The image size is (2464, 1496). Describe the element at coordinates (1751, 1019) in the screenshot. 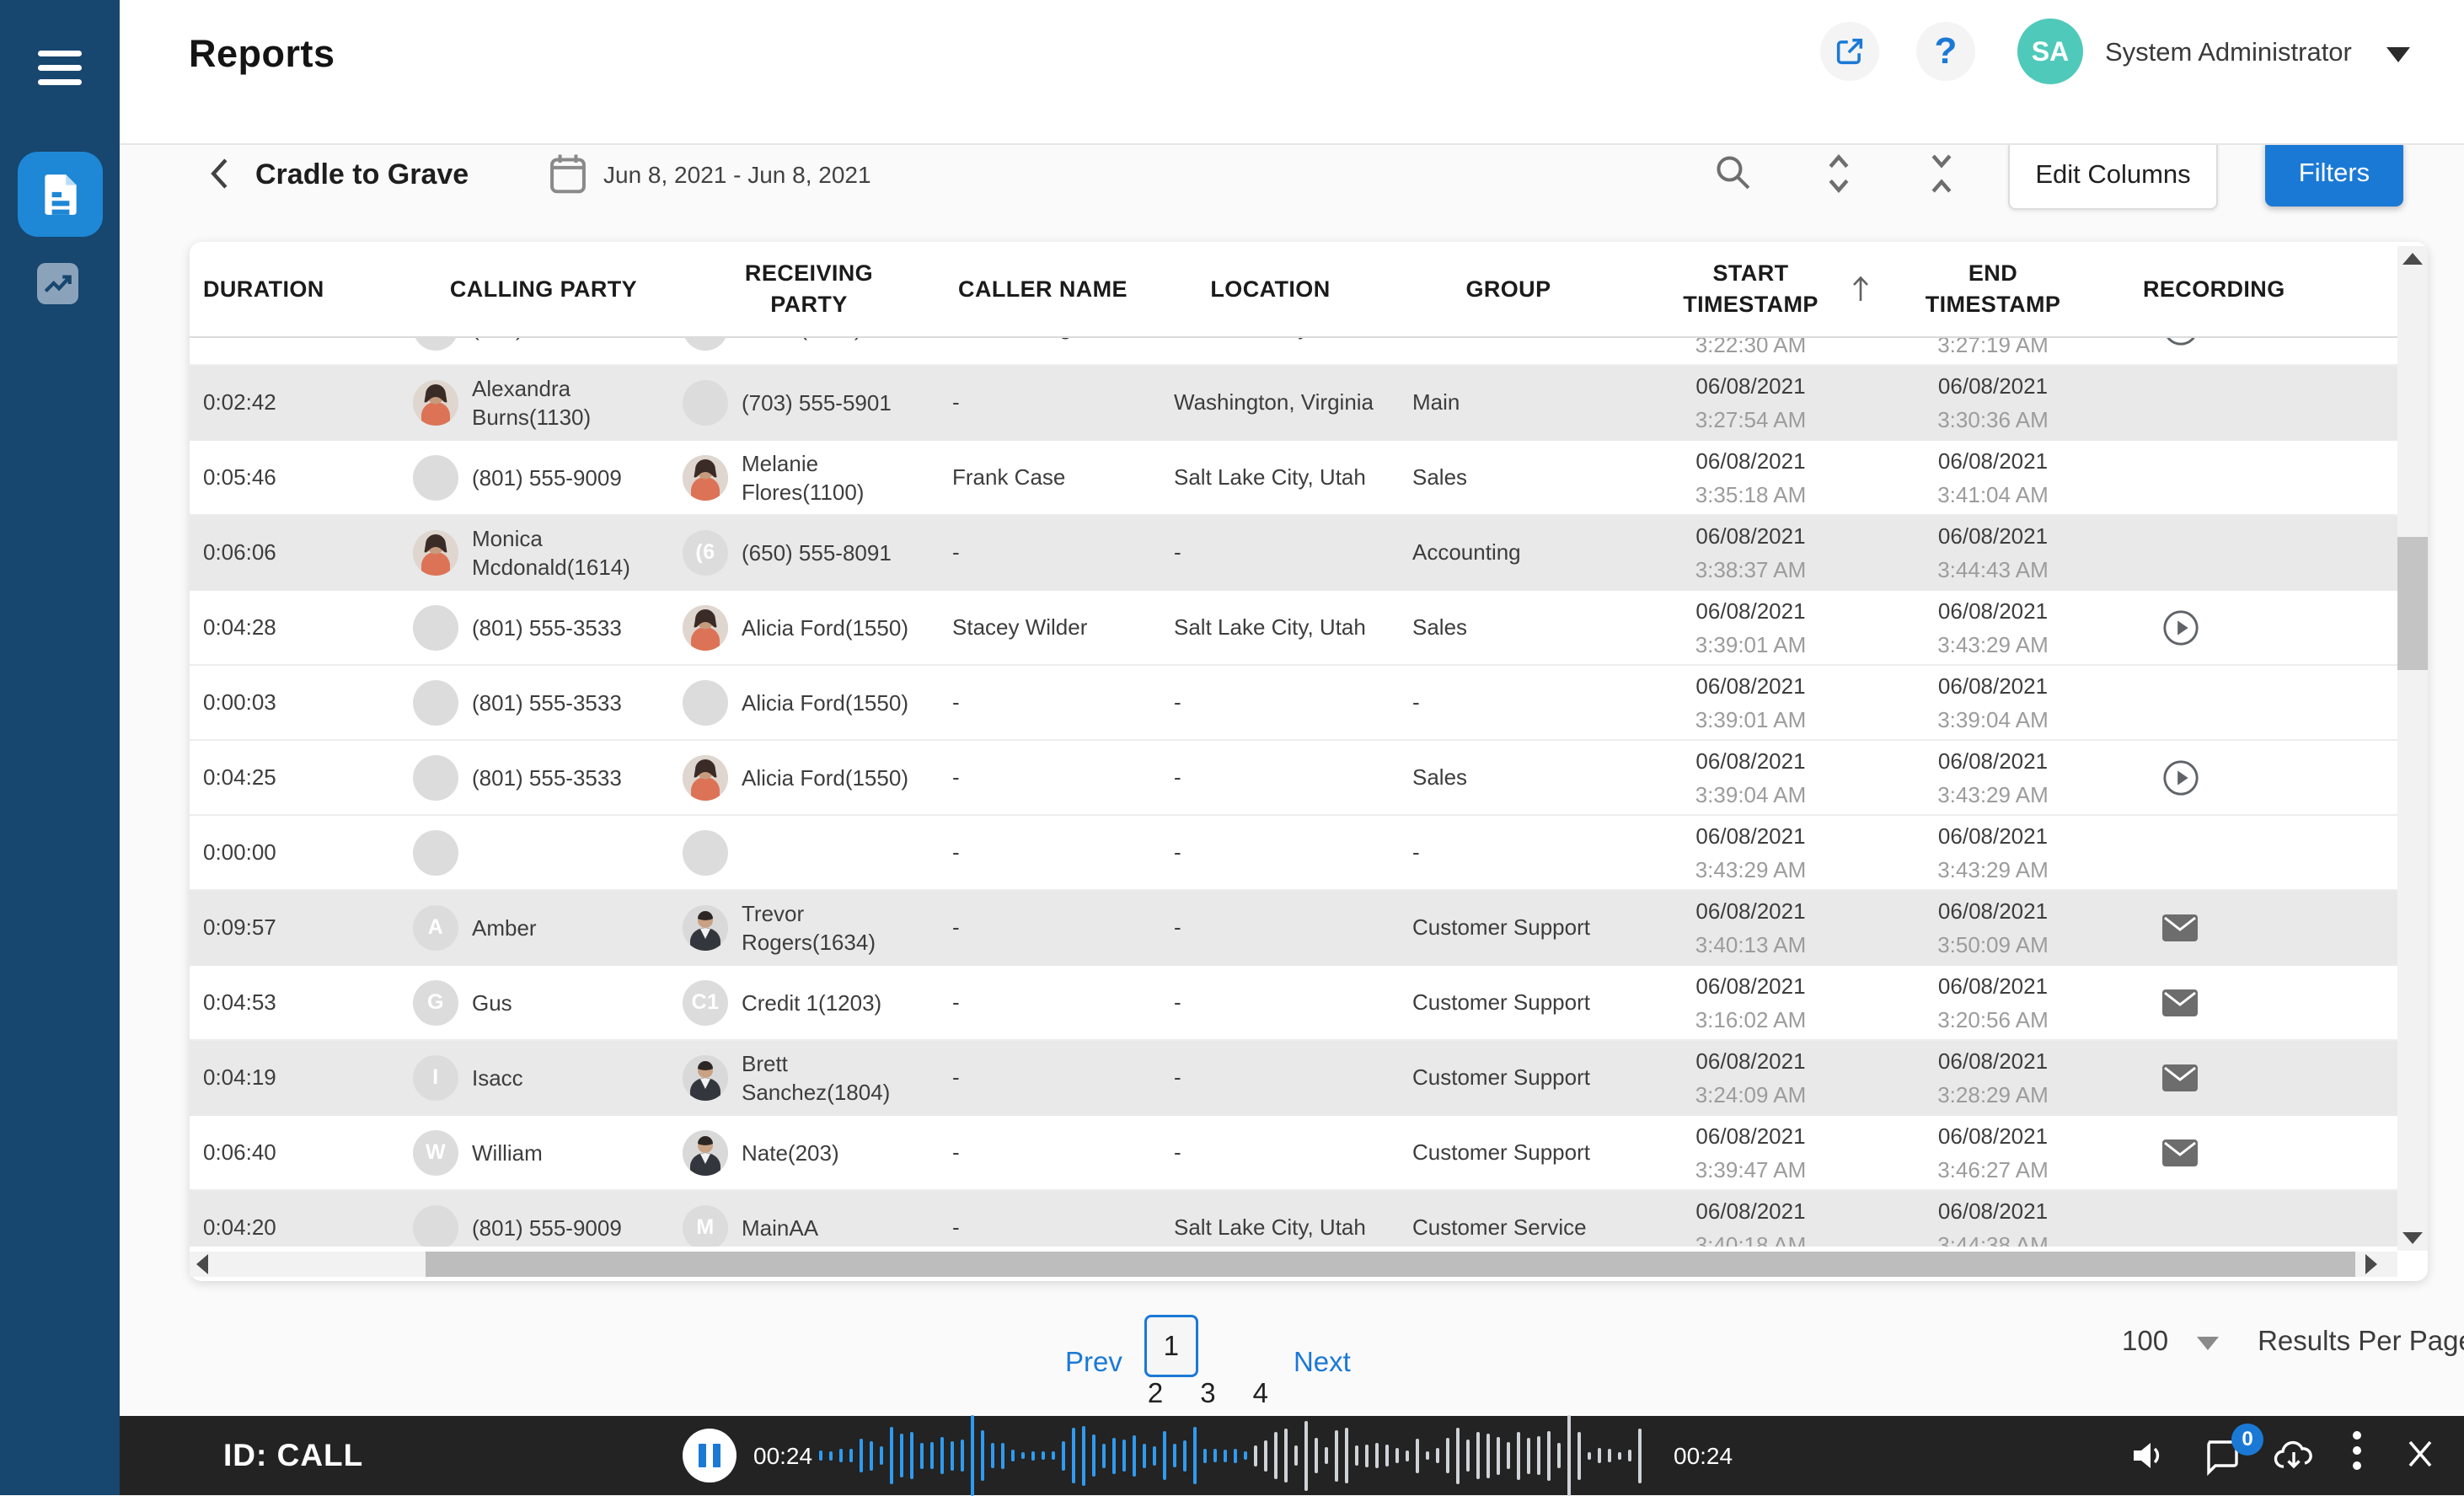

I see `start-time: 3:16:02 AM` at that location.